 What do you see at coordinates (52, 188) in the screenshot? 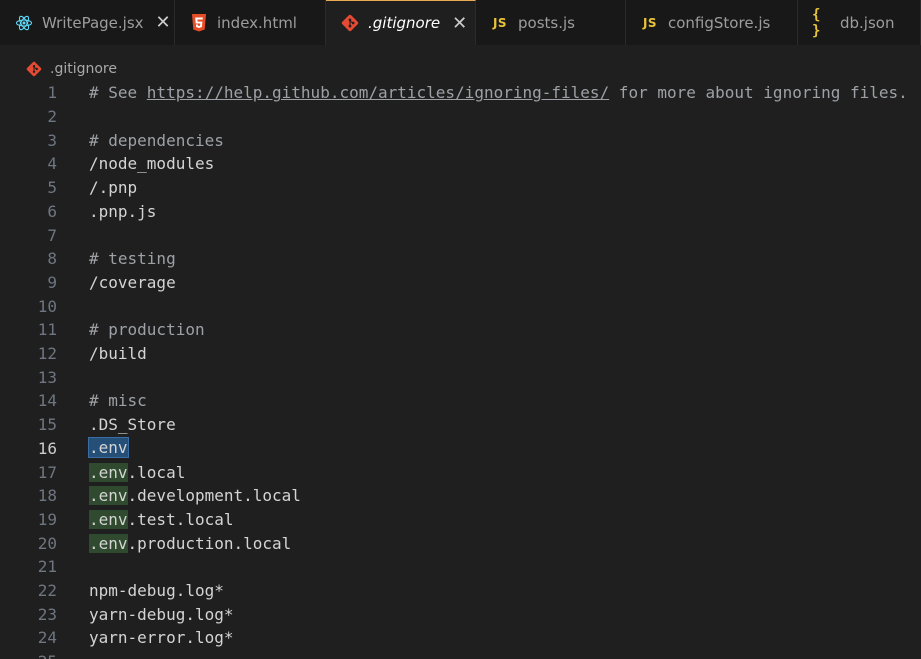
I see `line-number: 5` at bounding box center [52, 188].